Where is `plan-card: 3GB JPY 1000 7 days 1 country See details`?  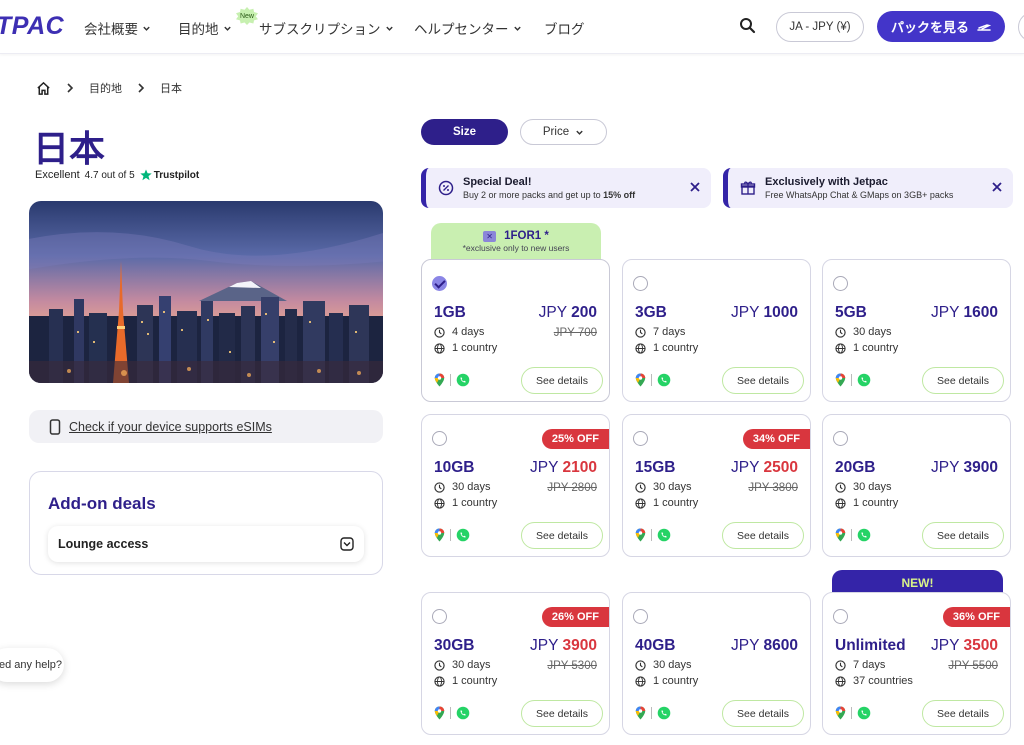
plan-card: 3GB JPY 1000 7 days 1 country See details is located at coordinates (716, 330).